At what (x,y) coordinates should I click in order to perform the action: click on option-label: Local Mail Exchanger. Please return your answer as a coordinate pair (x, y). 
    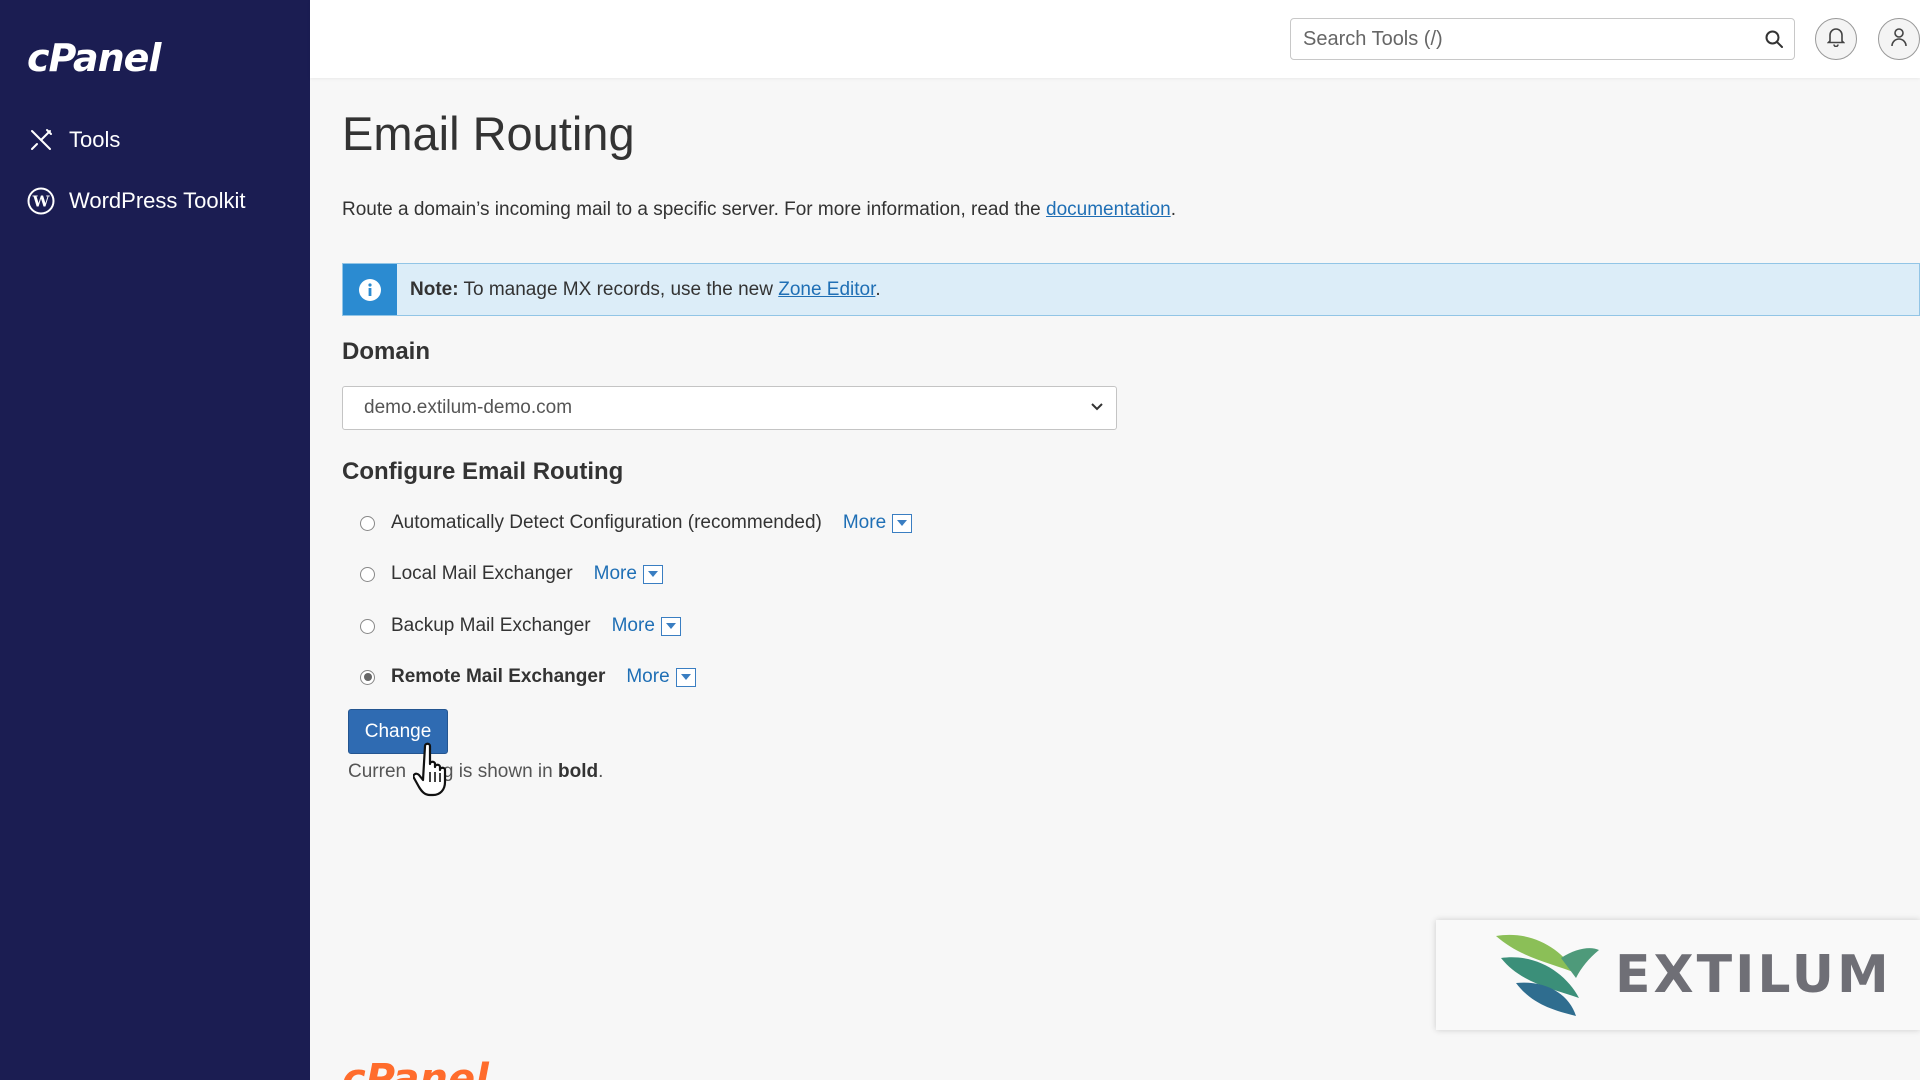
    Looking at the image, I should click on (482, 573).